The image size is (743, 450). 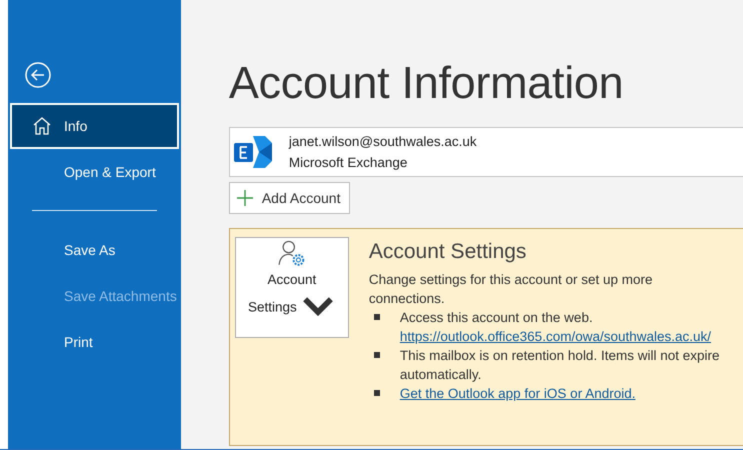 What do you see at coordinates (518, 393) in the screenshot?
I see `link: Get the Outlook app for iOS or Android.` at bounding box center [518, 393].